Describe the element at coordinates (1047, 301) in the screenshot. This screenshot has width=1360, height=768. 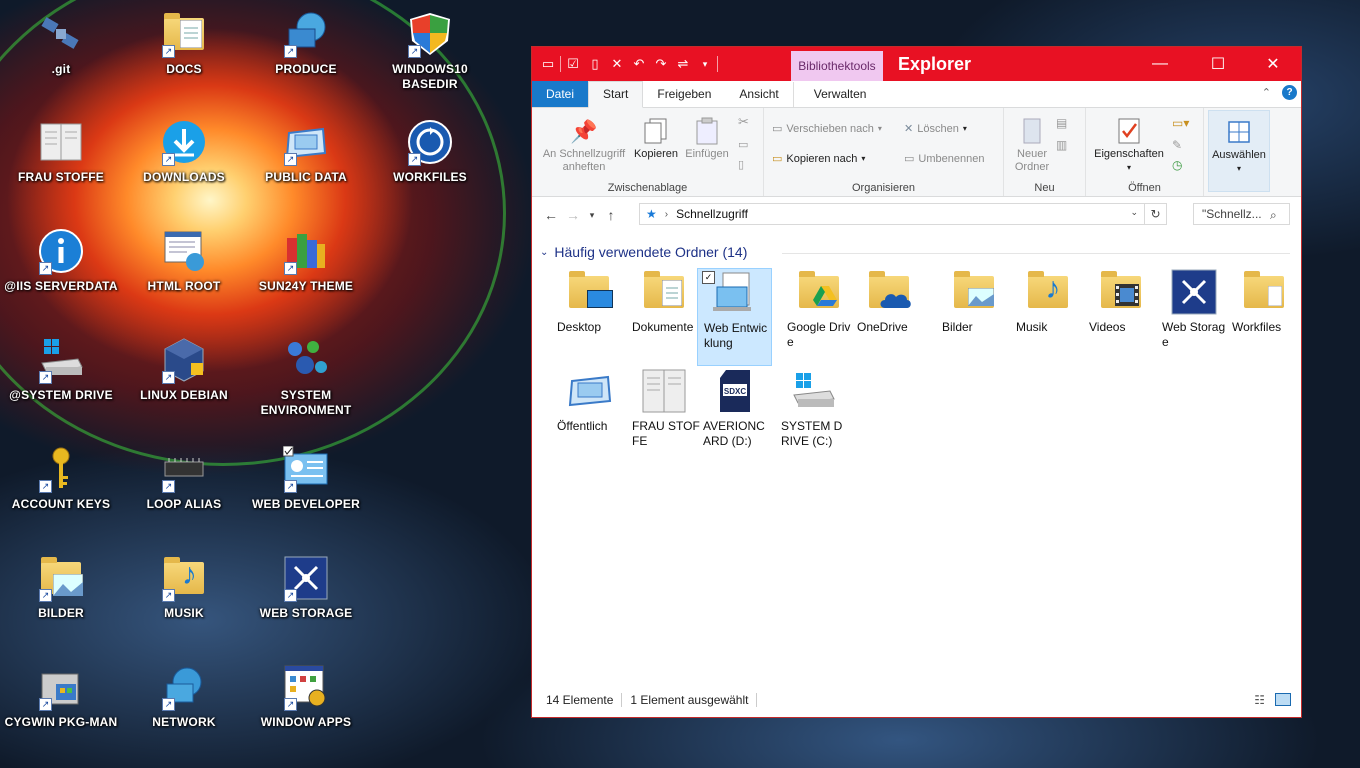
I see `list-item-musik: ♪ Musik` at that location.